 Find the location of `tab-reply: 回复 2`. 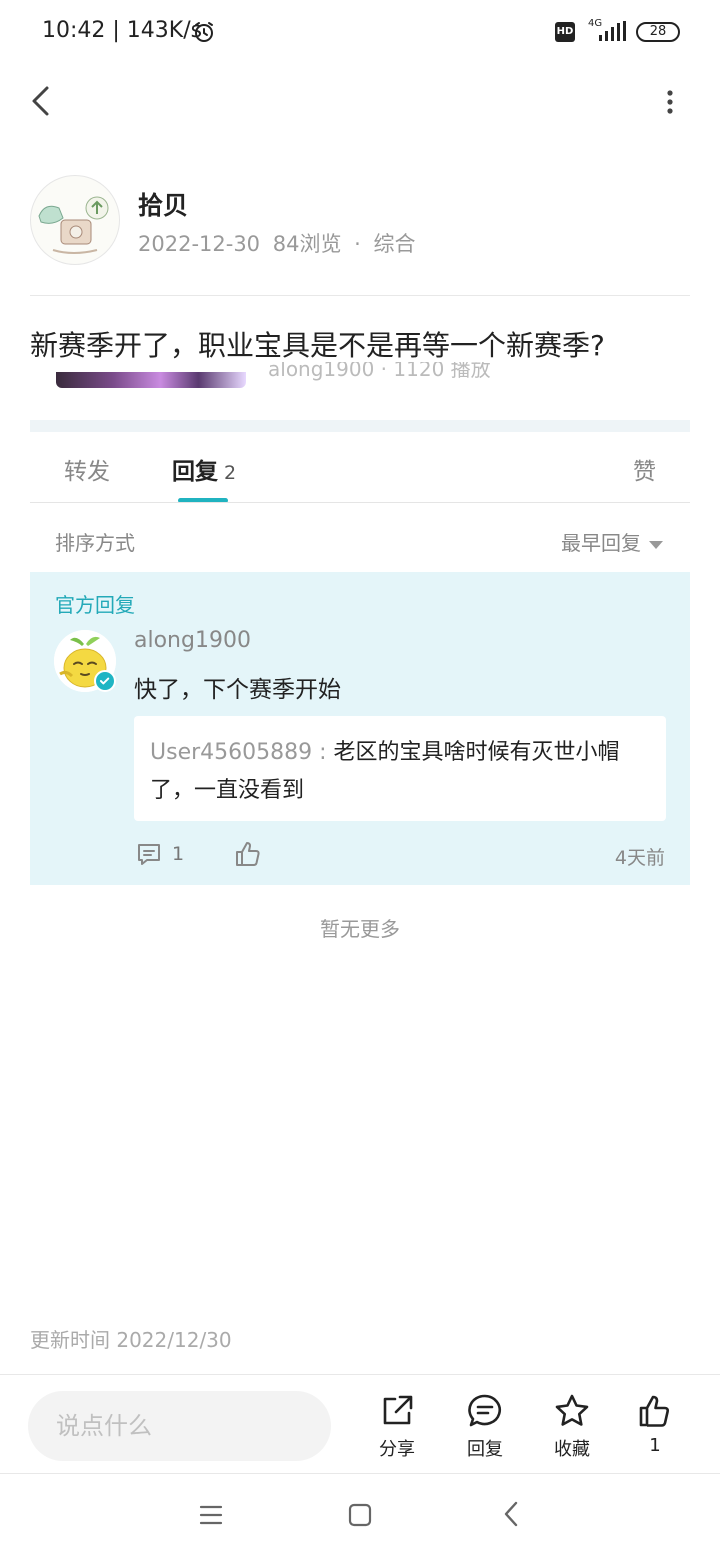

tab-reply: 回复 2 is located at coordinates (204, 469).